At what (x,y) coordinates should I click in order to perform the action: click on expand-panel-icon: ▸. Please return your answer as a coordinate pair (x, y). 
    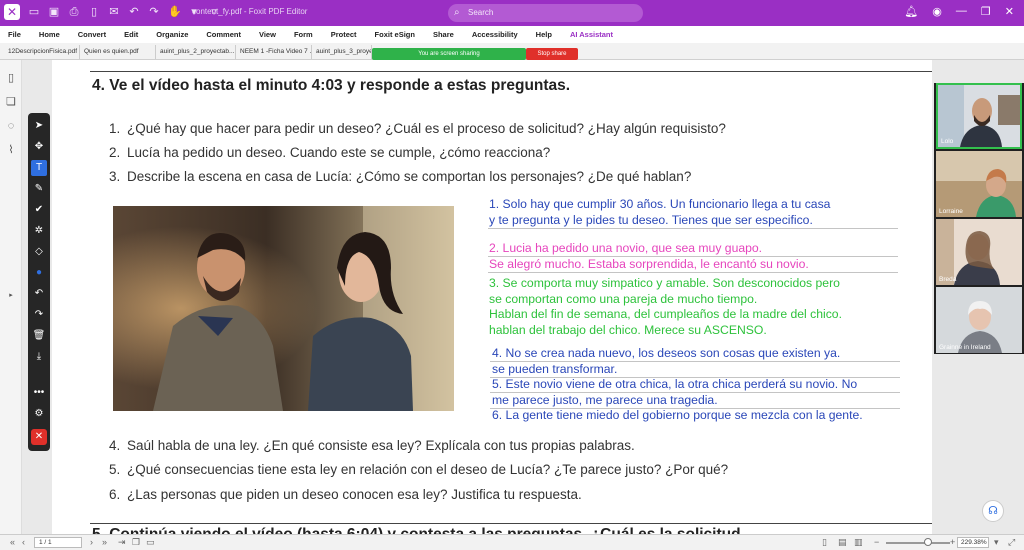
    Looking at the image, I should click on (11, 296).